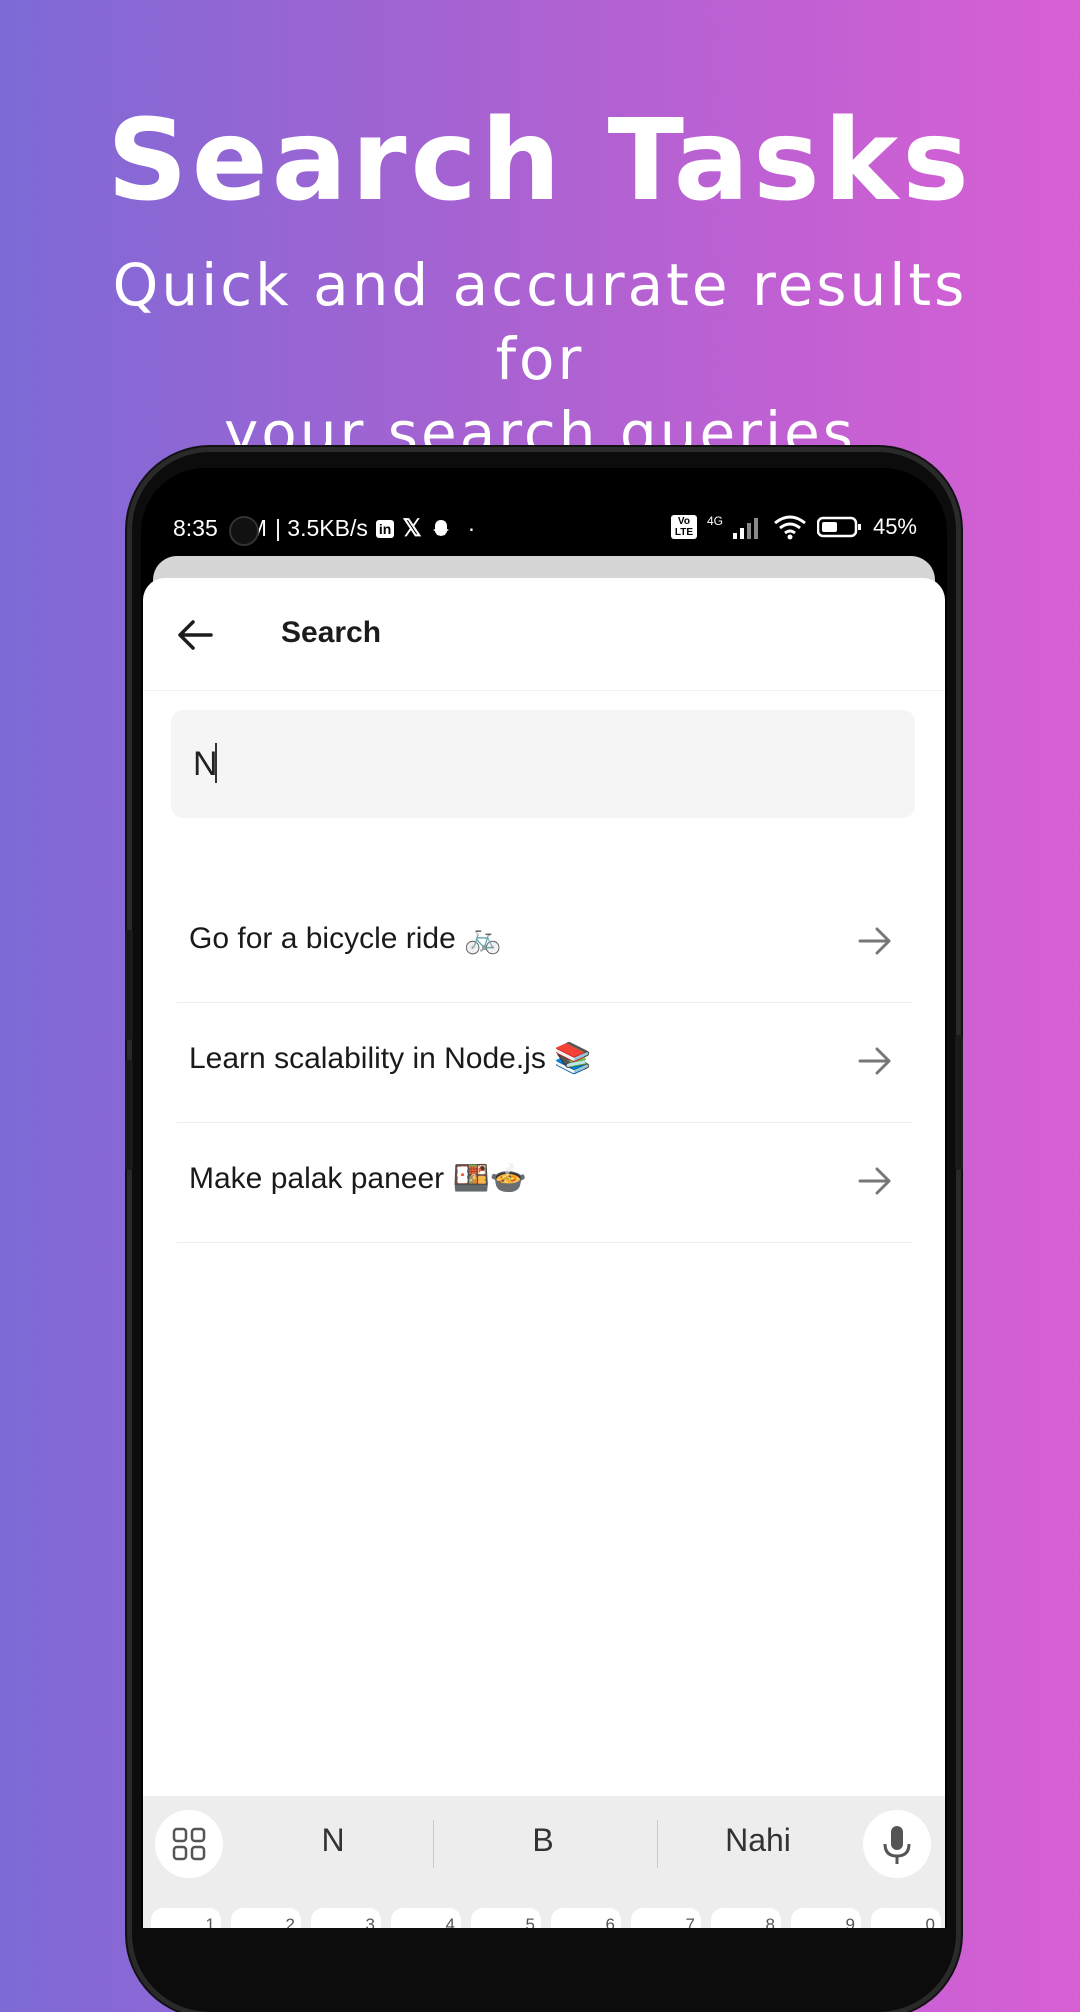  What do you see at coordinates (746, 1918) in the screenshot?
I see `key-i: i8` at bounding box center [746, 1918].